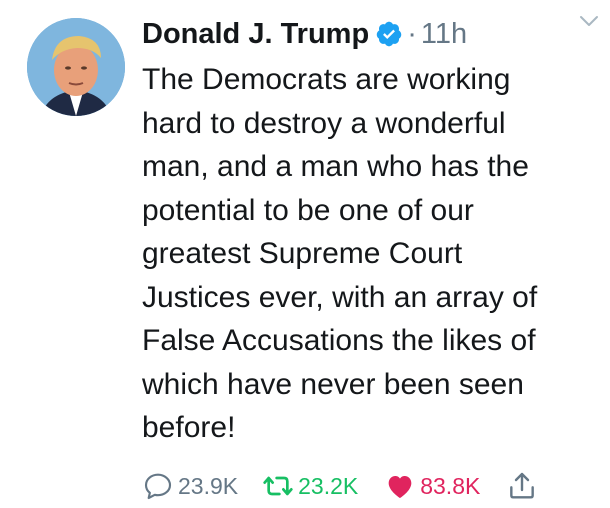 The image size is (610, 508). I want to click on tweet-timestamp: 11h, so click(444, 34).